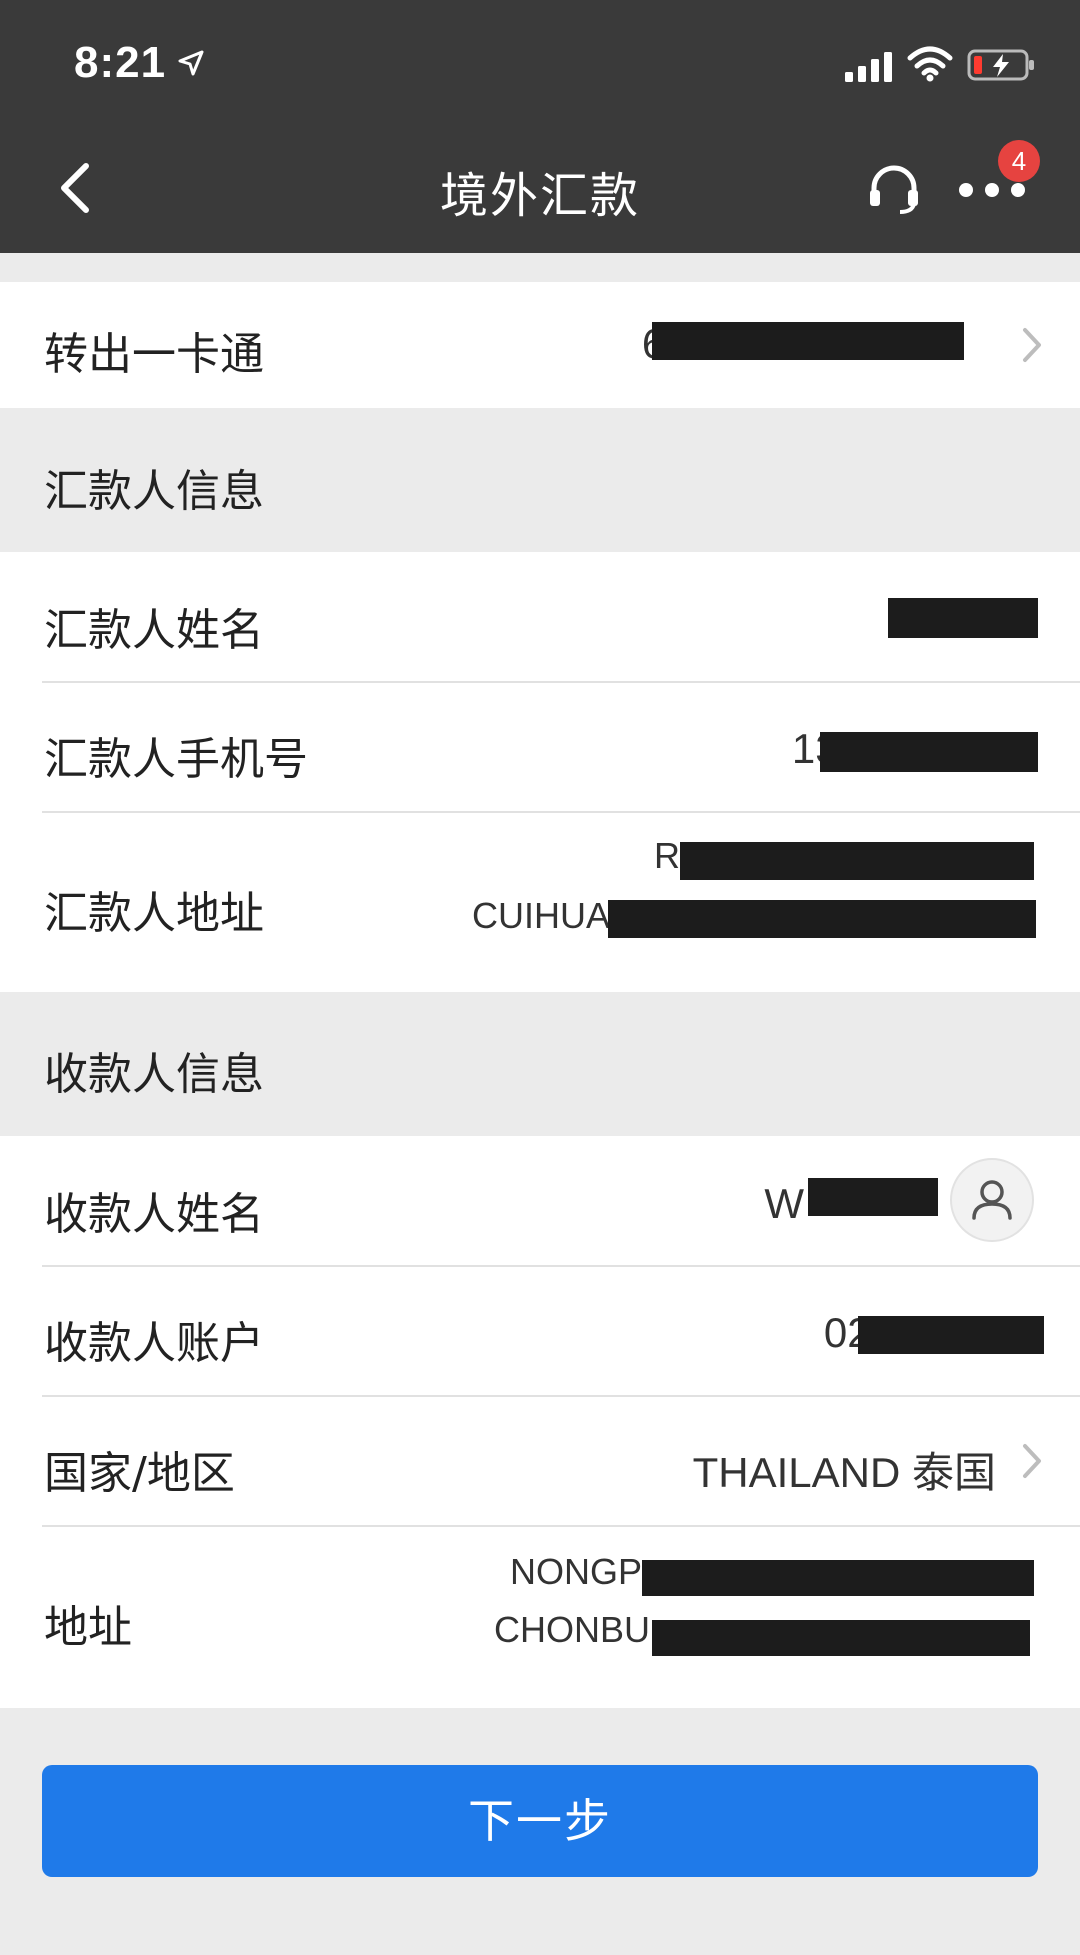 The height and width of the screenshot is (1955, 1080). I want to click on source-card-label: 转出一卡通, so click(154, 354).